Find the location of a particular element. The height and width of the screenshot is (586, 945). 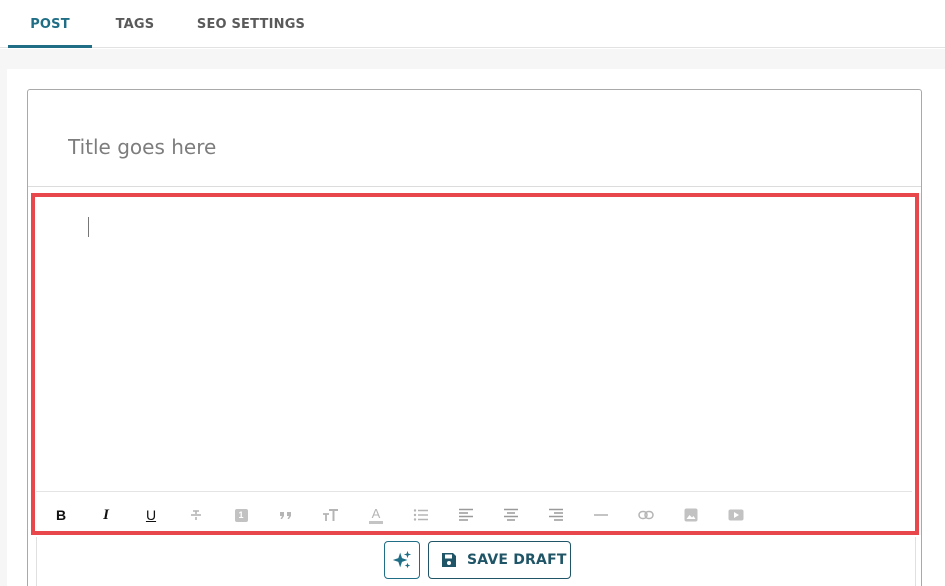

bold-icon: B is located at coordinates (61, 515).